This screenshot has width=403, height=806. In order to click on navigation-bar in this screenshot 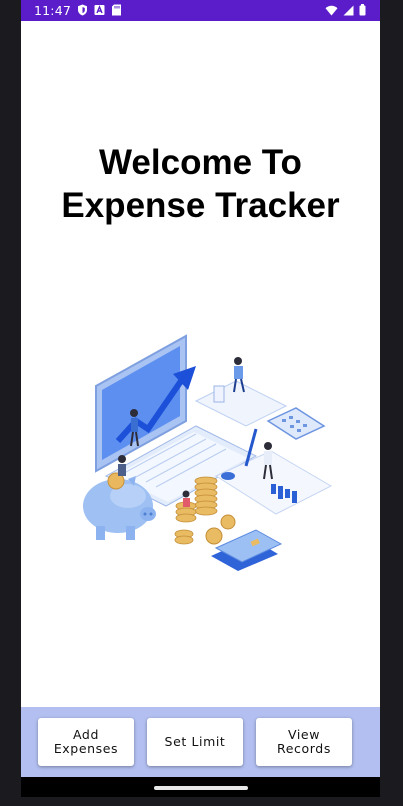, I will do `click(200, 787)`.